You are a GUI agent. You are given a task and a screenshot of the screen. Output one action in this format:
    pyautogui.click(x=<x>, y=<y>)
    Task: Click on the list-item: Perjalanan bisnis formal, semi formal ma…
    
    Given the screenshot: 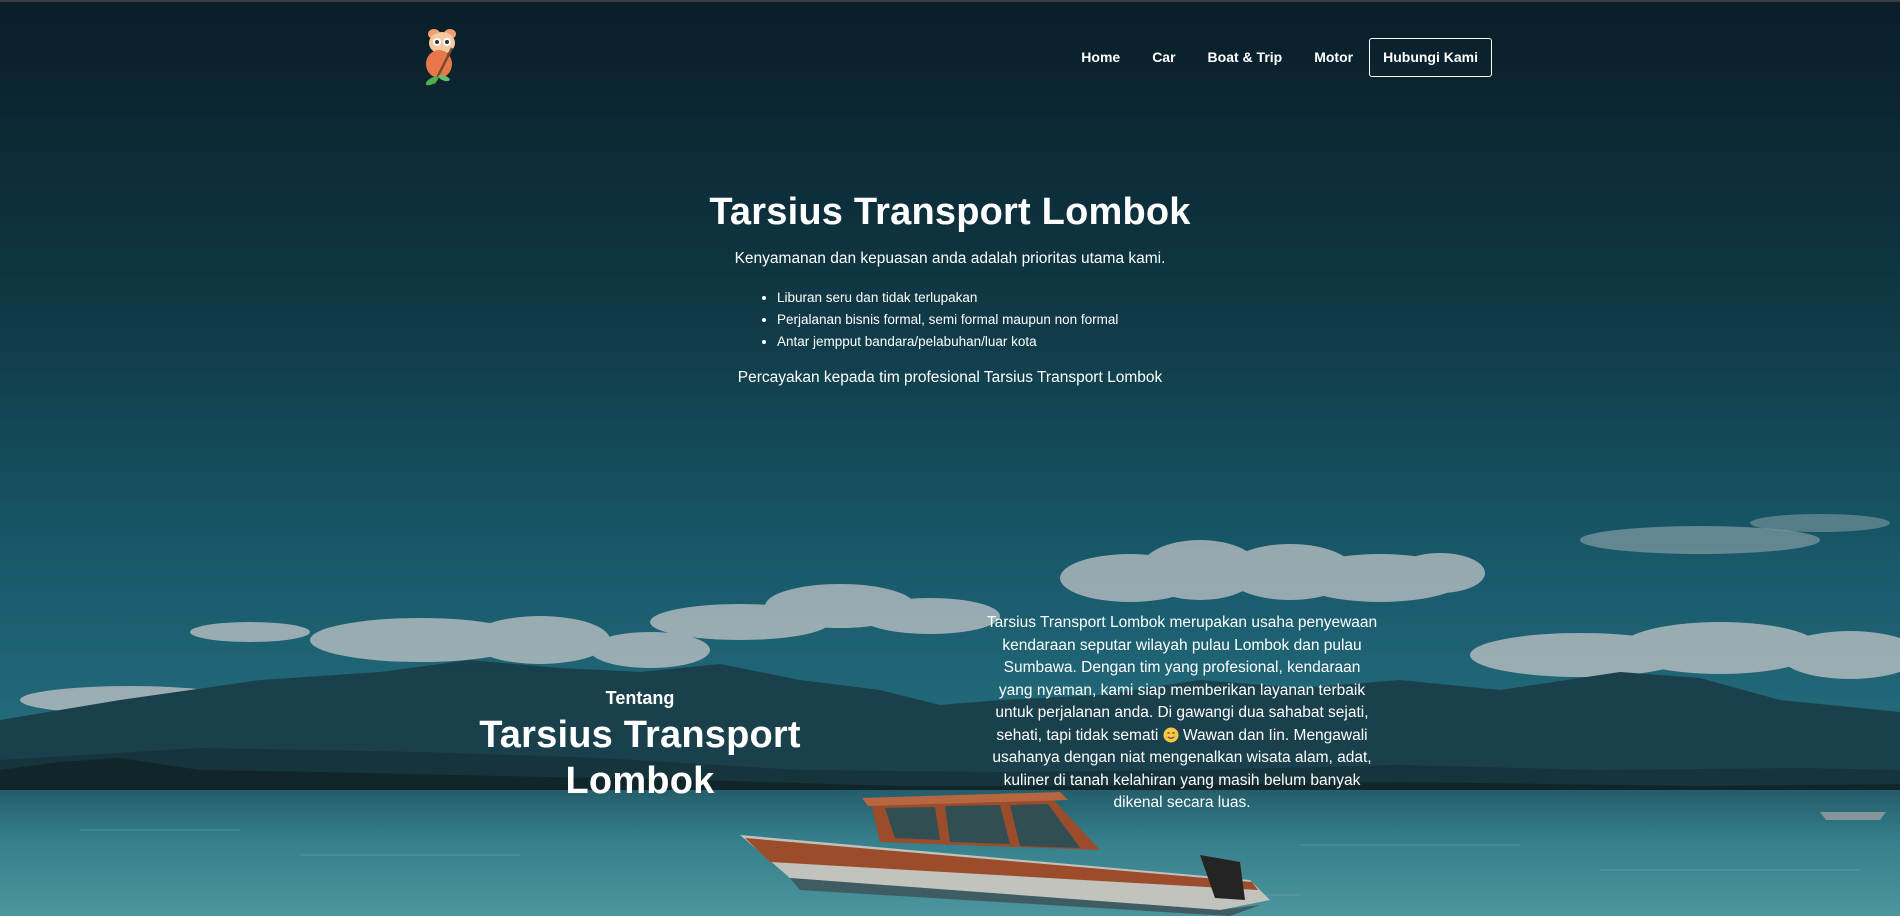 What is the action you would take?
    pyautogui.click(x=967, y=320)
    